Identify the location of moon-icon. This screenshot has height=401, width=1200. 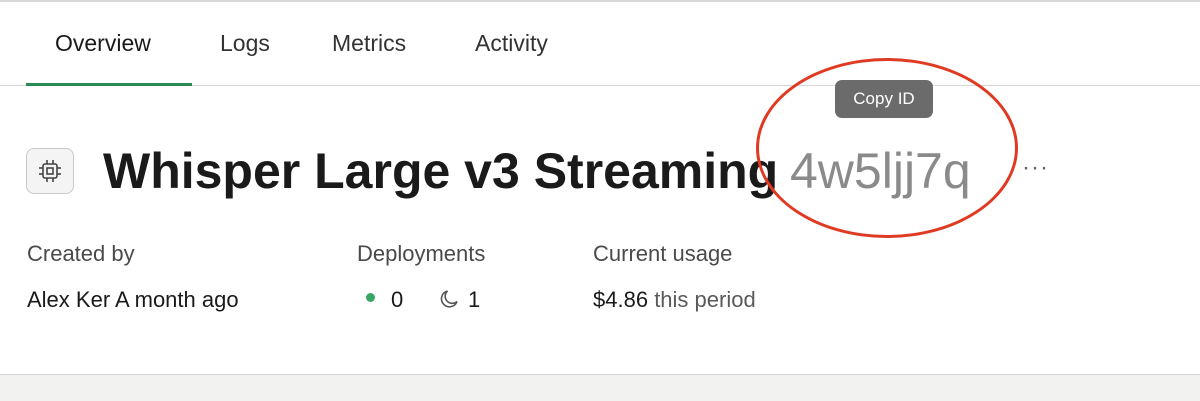
(449, 299).